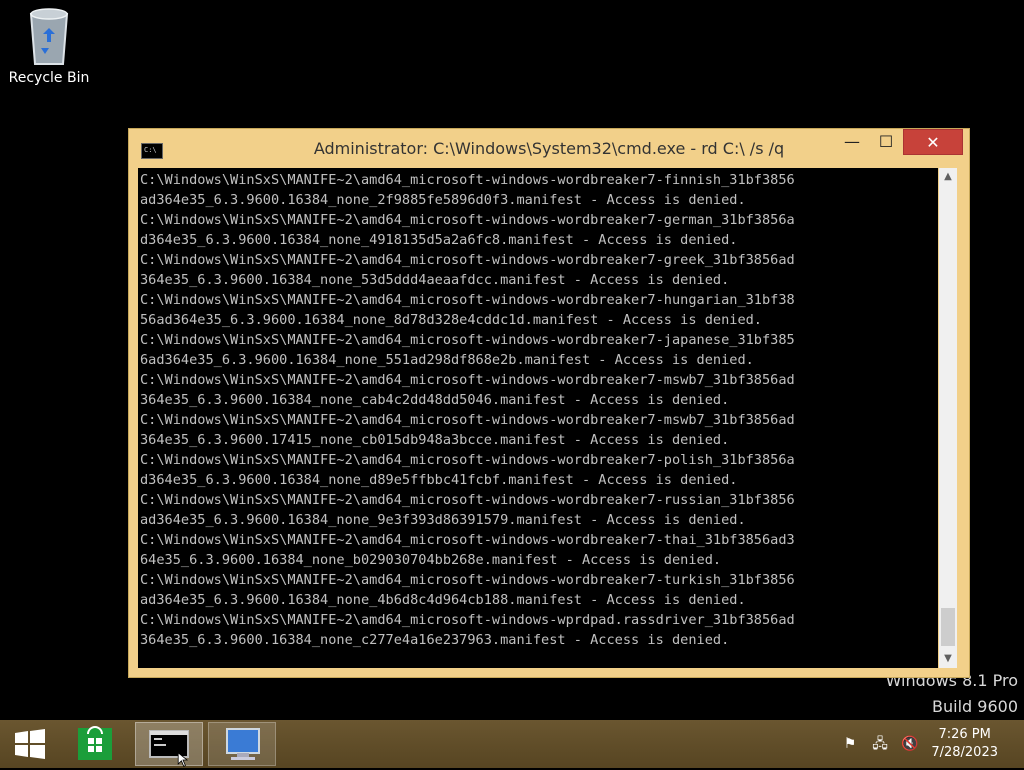 This screenshot has width=1024, height=770. What do you see at coordinates (49, 37) in the screenshot?
I see `recycle-bin-icon` at bounding box center [49, 37].